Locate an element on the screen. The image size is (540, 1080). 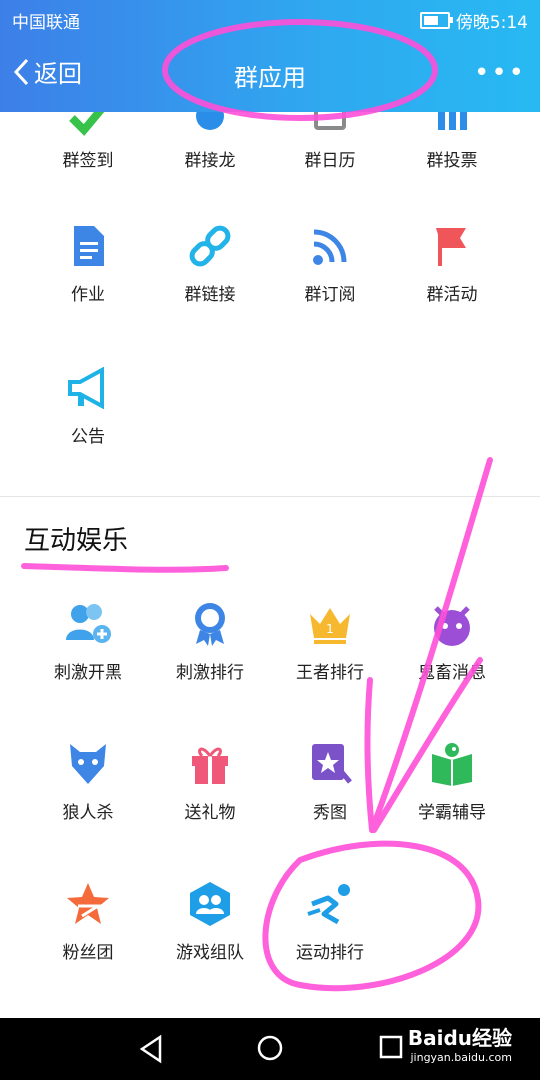
app-homework: 作业 is located at coordinates (88, 263).